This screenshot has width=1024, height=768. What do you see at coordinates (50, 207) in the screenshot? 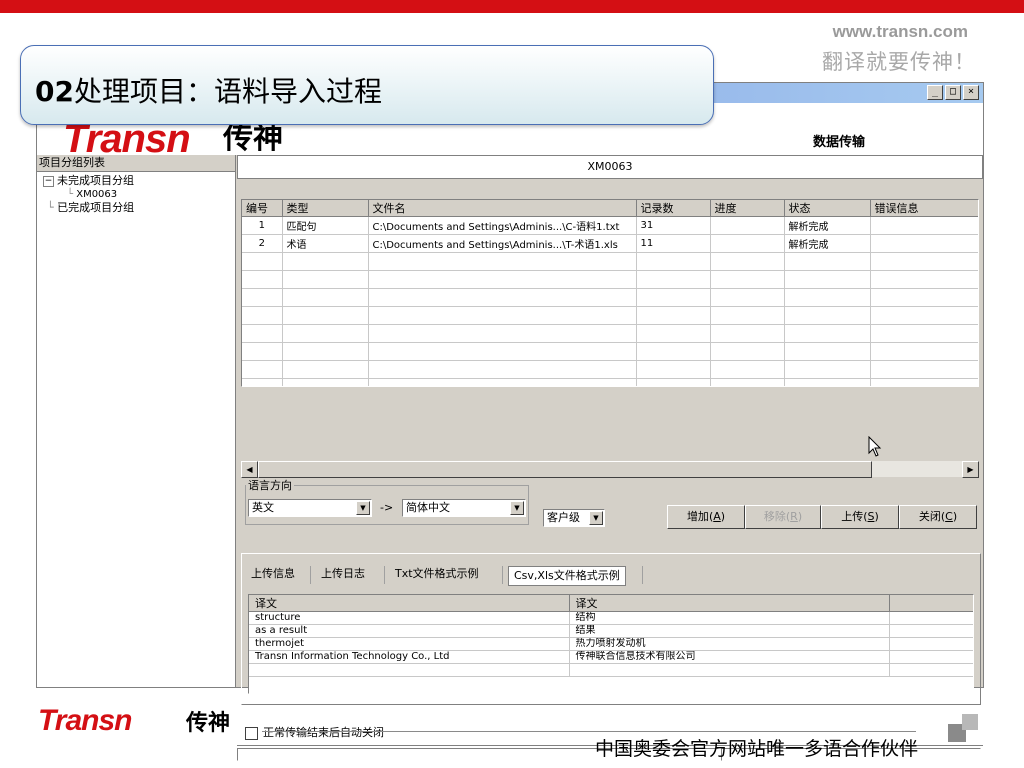
I see `tree-line-icon: └` at bounding box center [50, 207].